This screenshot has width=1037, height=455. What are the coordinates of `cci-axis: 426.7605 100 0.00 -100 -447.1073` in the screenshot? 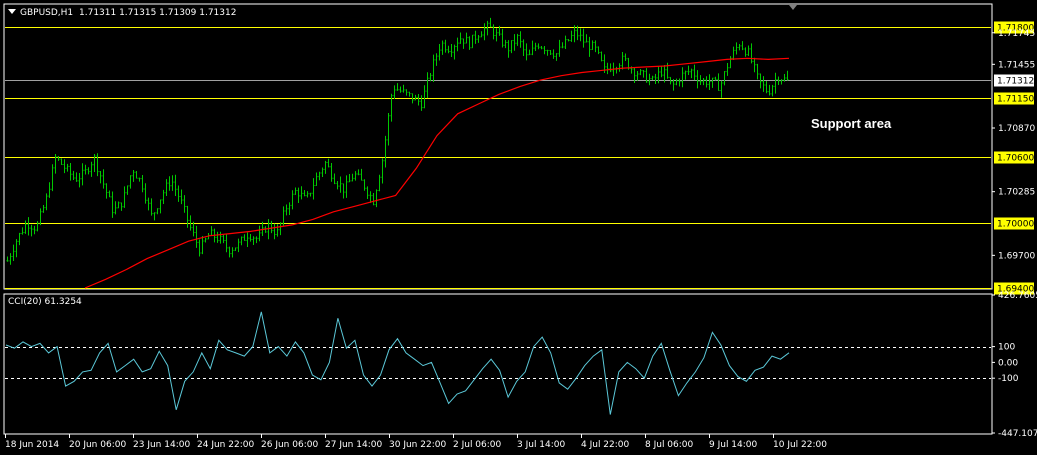 It's located at (1014, 365).